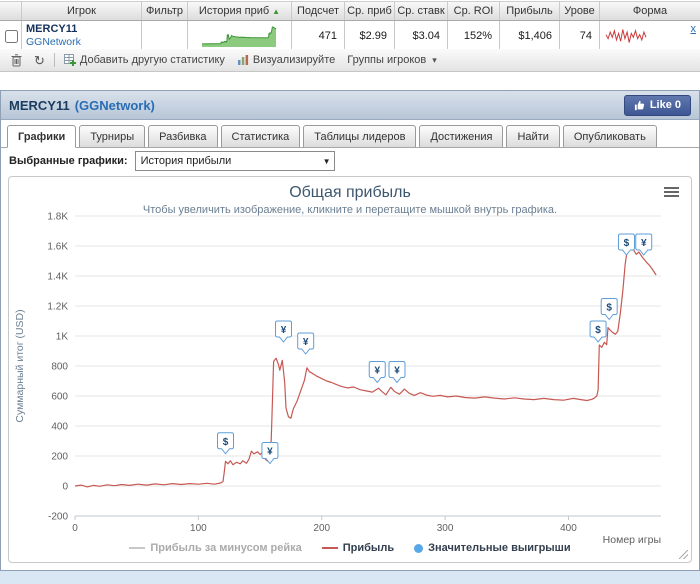  I want to click on svg-text: 100, so click(198, 528).